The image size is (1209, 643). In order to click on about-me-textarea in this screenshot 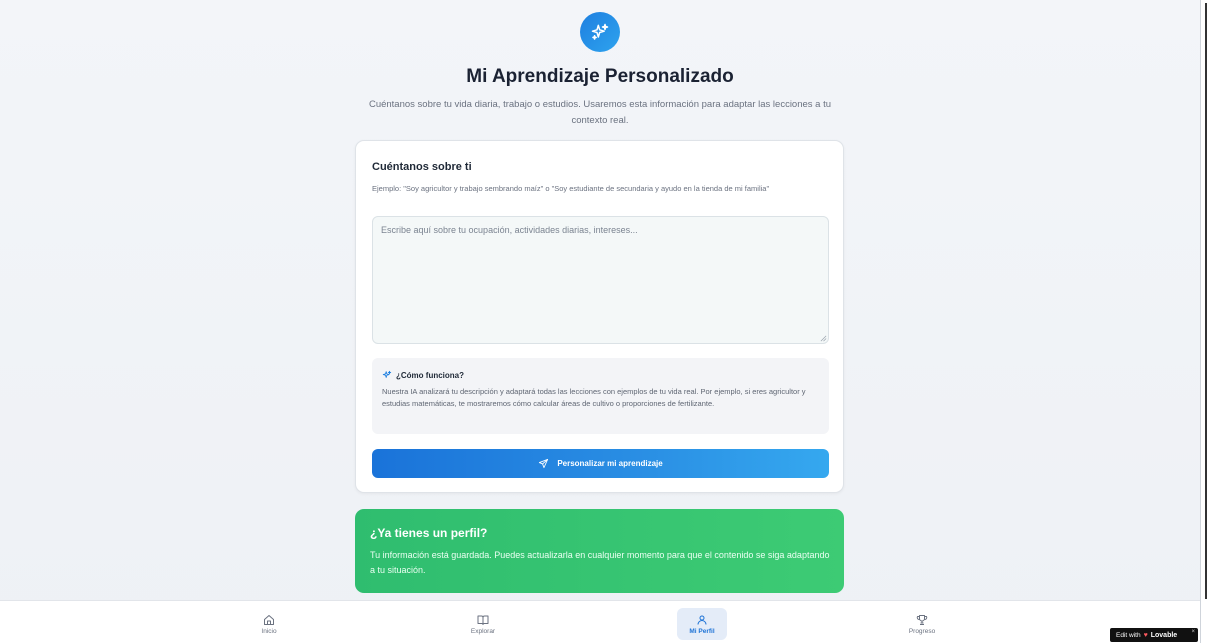, I will do `click(600, 280)`.